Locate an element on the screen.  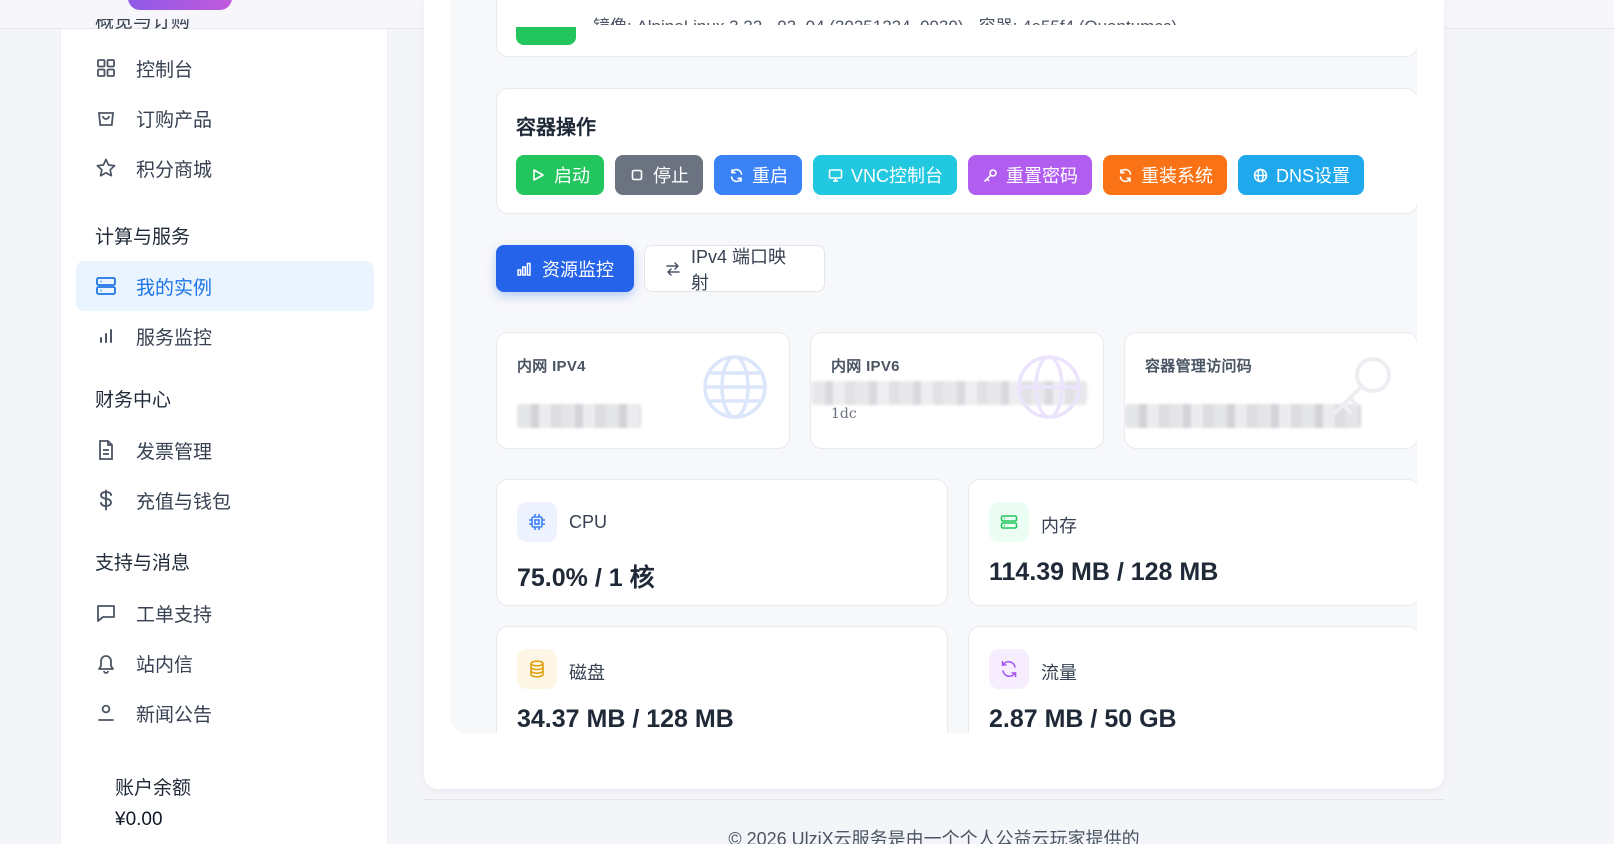
vnc-console-button-label: VNC控制台 is located at coordinates (897, 176).